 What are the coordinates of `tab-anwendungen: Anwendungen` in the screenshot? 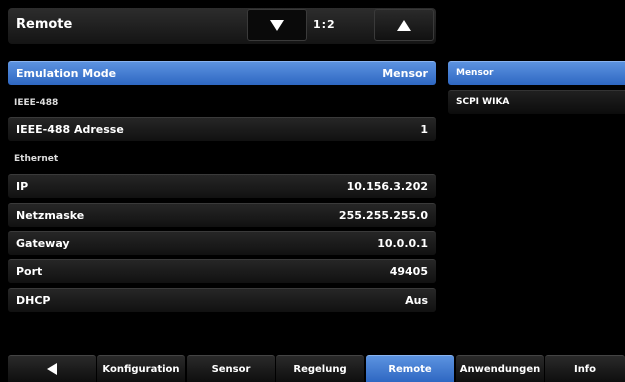 It's located at (500, 368).